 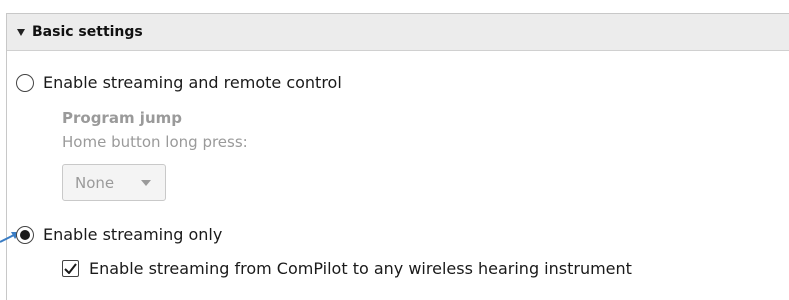 I want to click on select-value: None, so click(x=95, y=182).